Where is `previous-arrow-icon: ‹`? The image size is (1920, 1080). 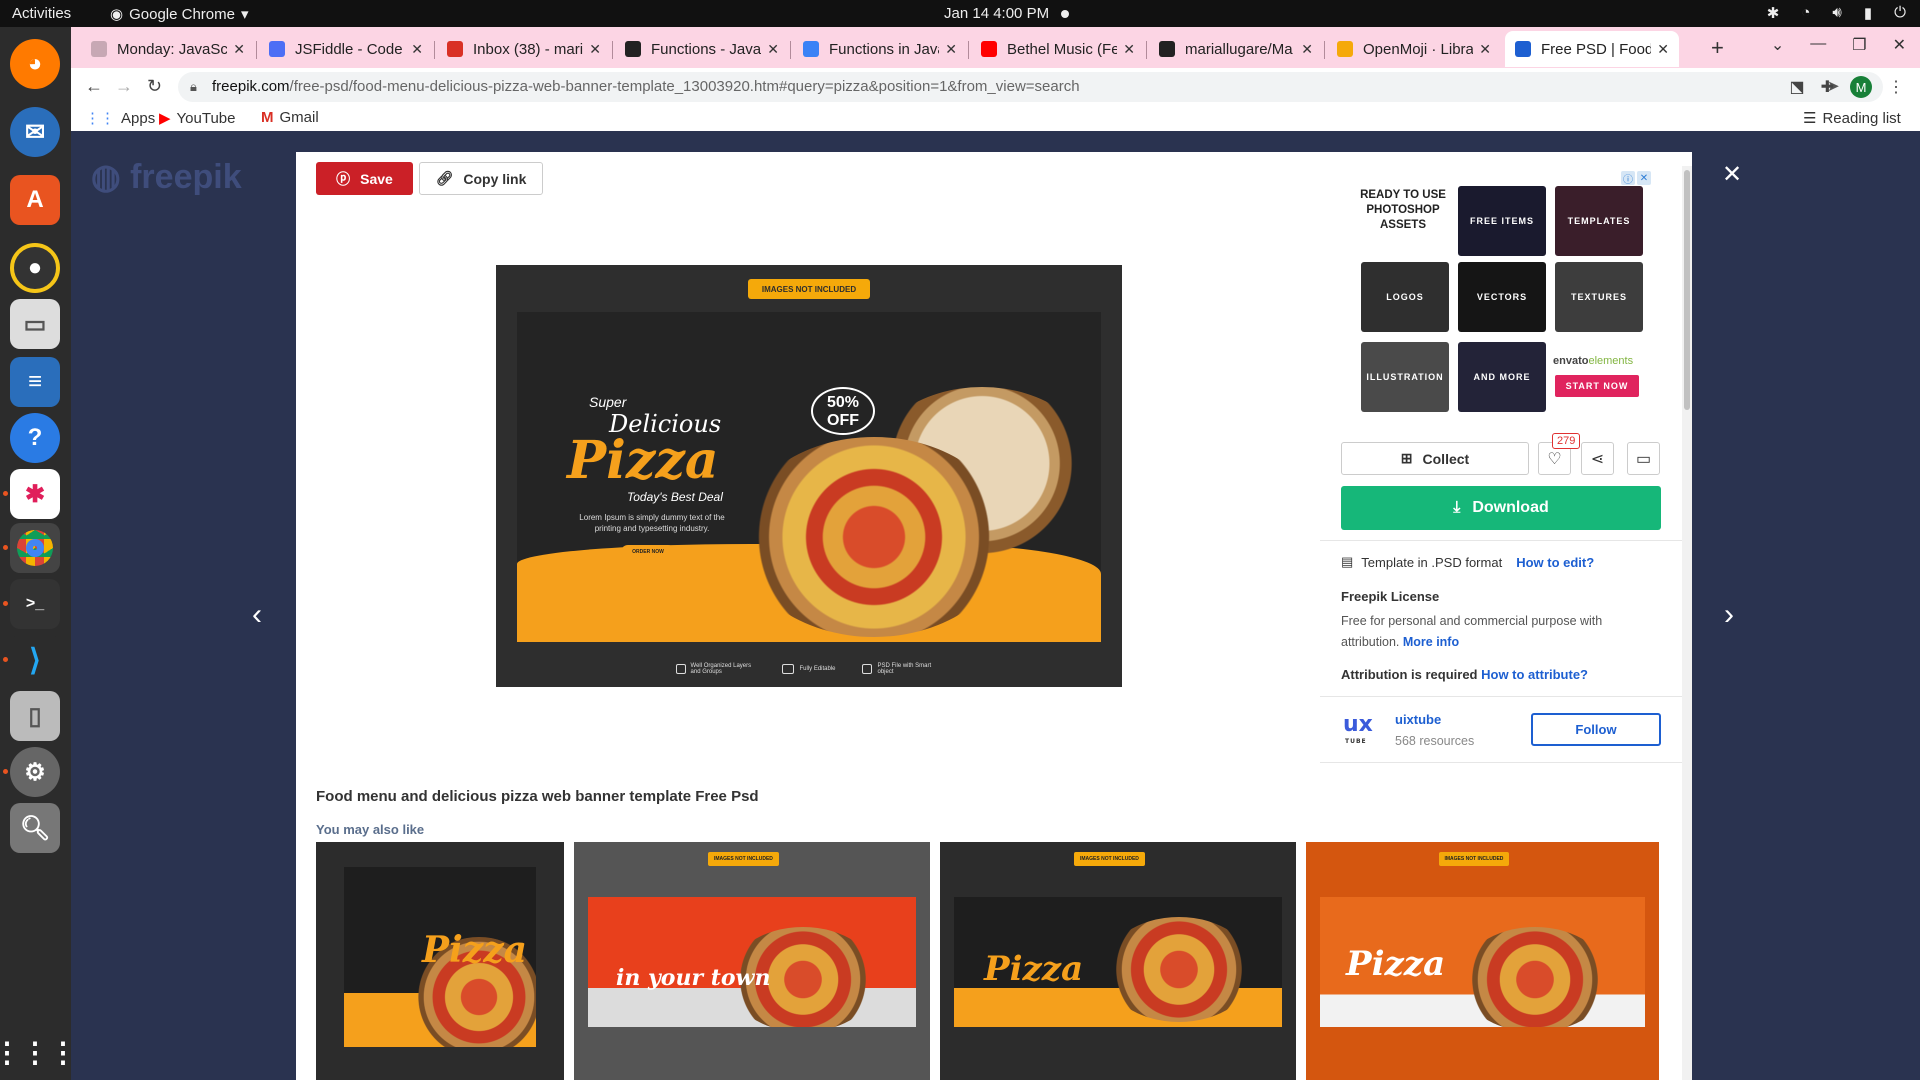
previous-arrow-icon: ‹ is located at coordinates (257, 615).